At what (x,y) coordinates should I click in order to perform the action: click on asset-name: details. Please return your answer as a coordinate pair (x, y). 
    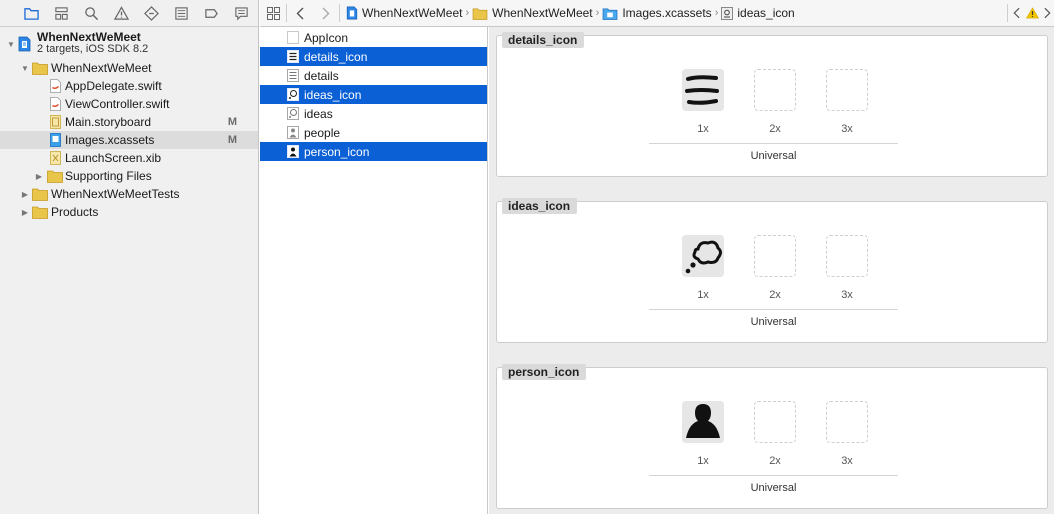
    Looking at the image, I should click on (321, 75).